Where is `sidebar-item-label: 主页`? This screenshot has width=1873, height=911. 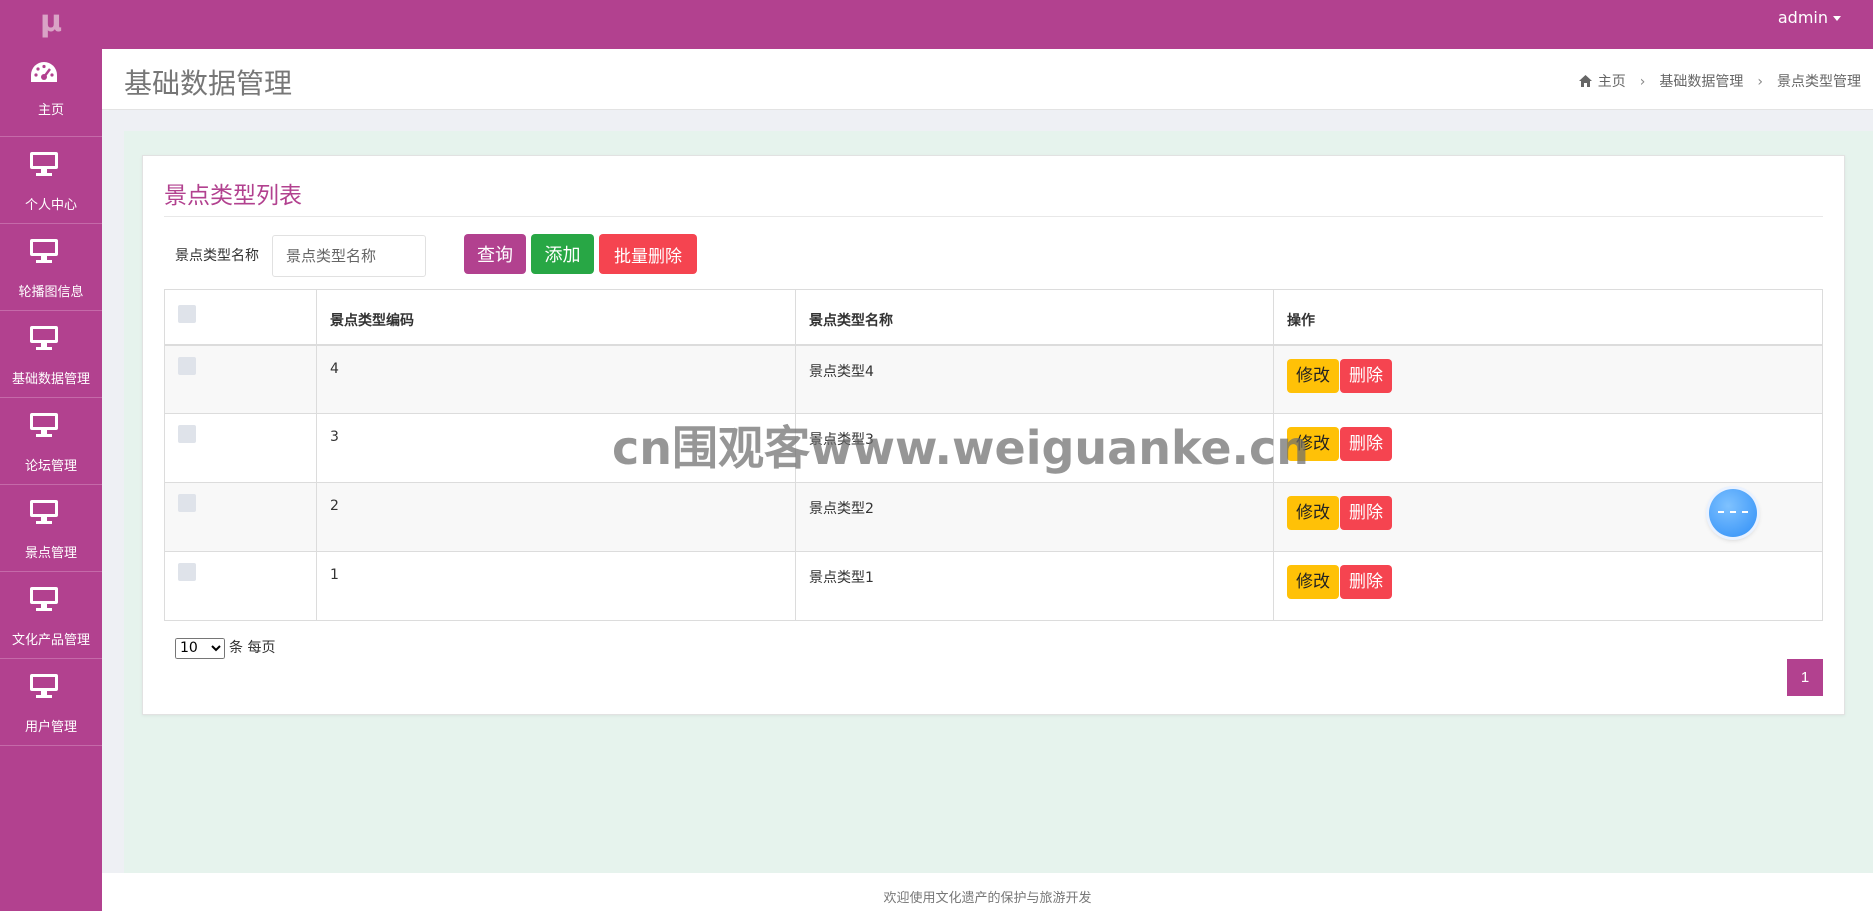 sidebar-item-label: 主页 is located at coordinates (50, 110).